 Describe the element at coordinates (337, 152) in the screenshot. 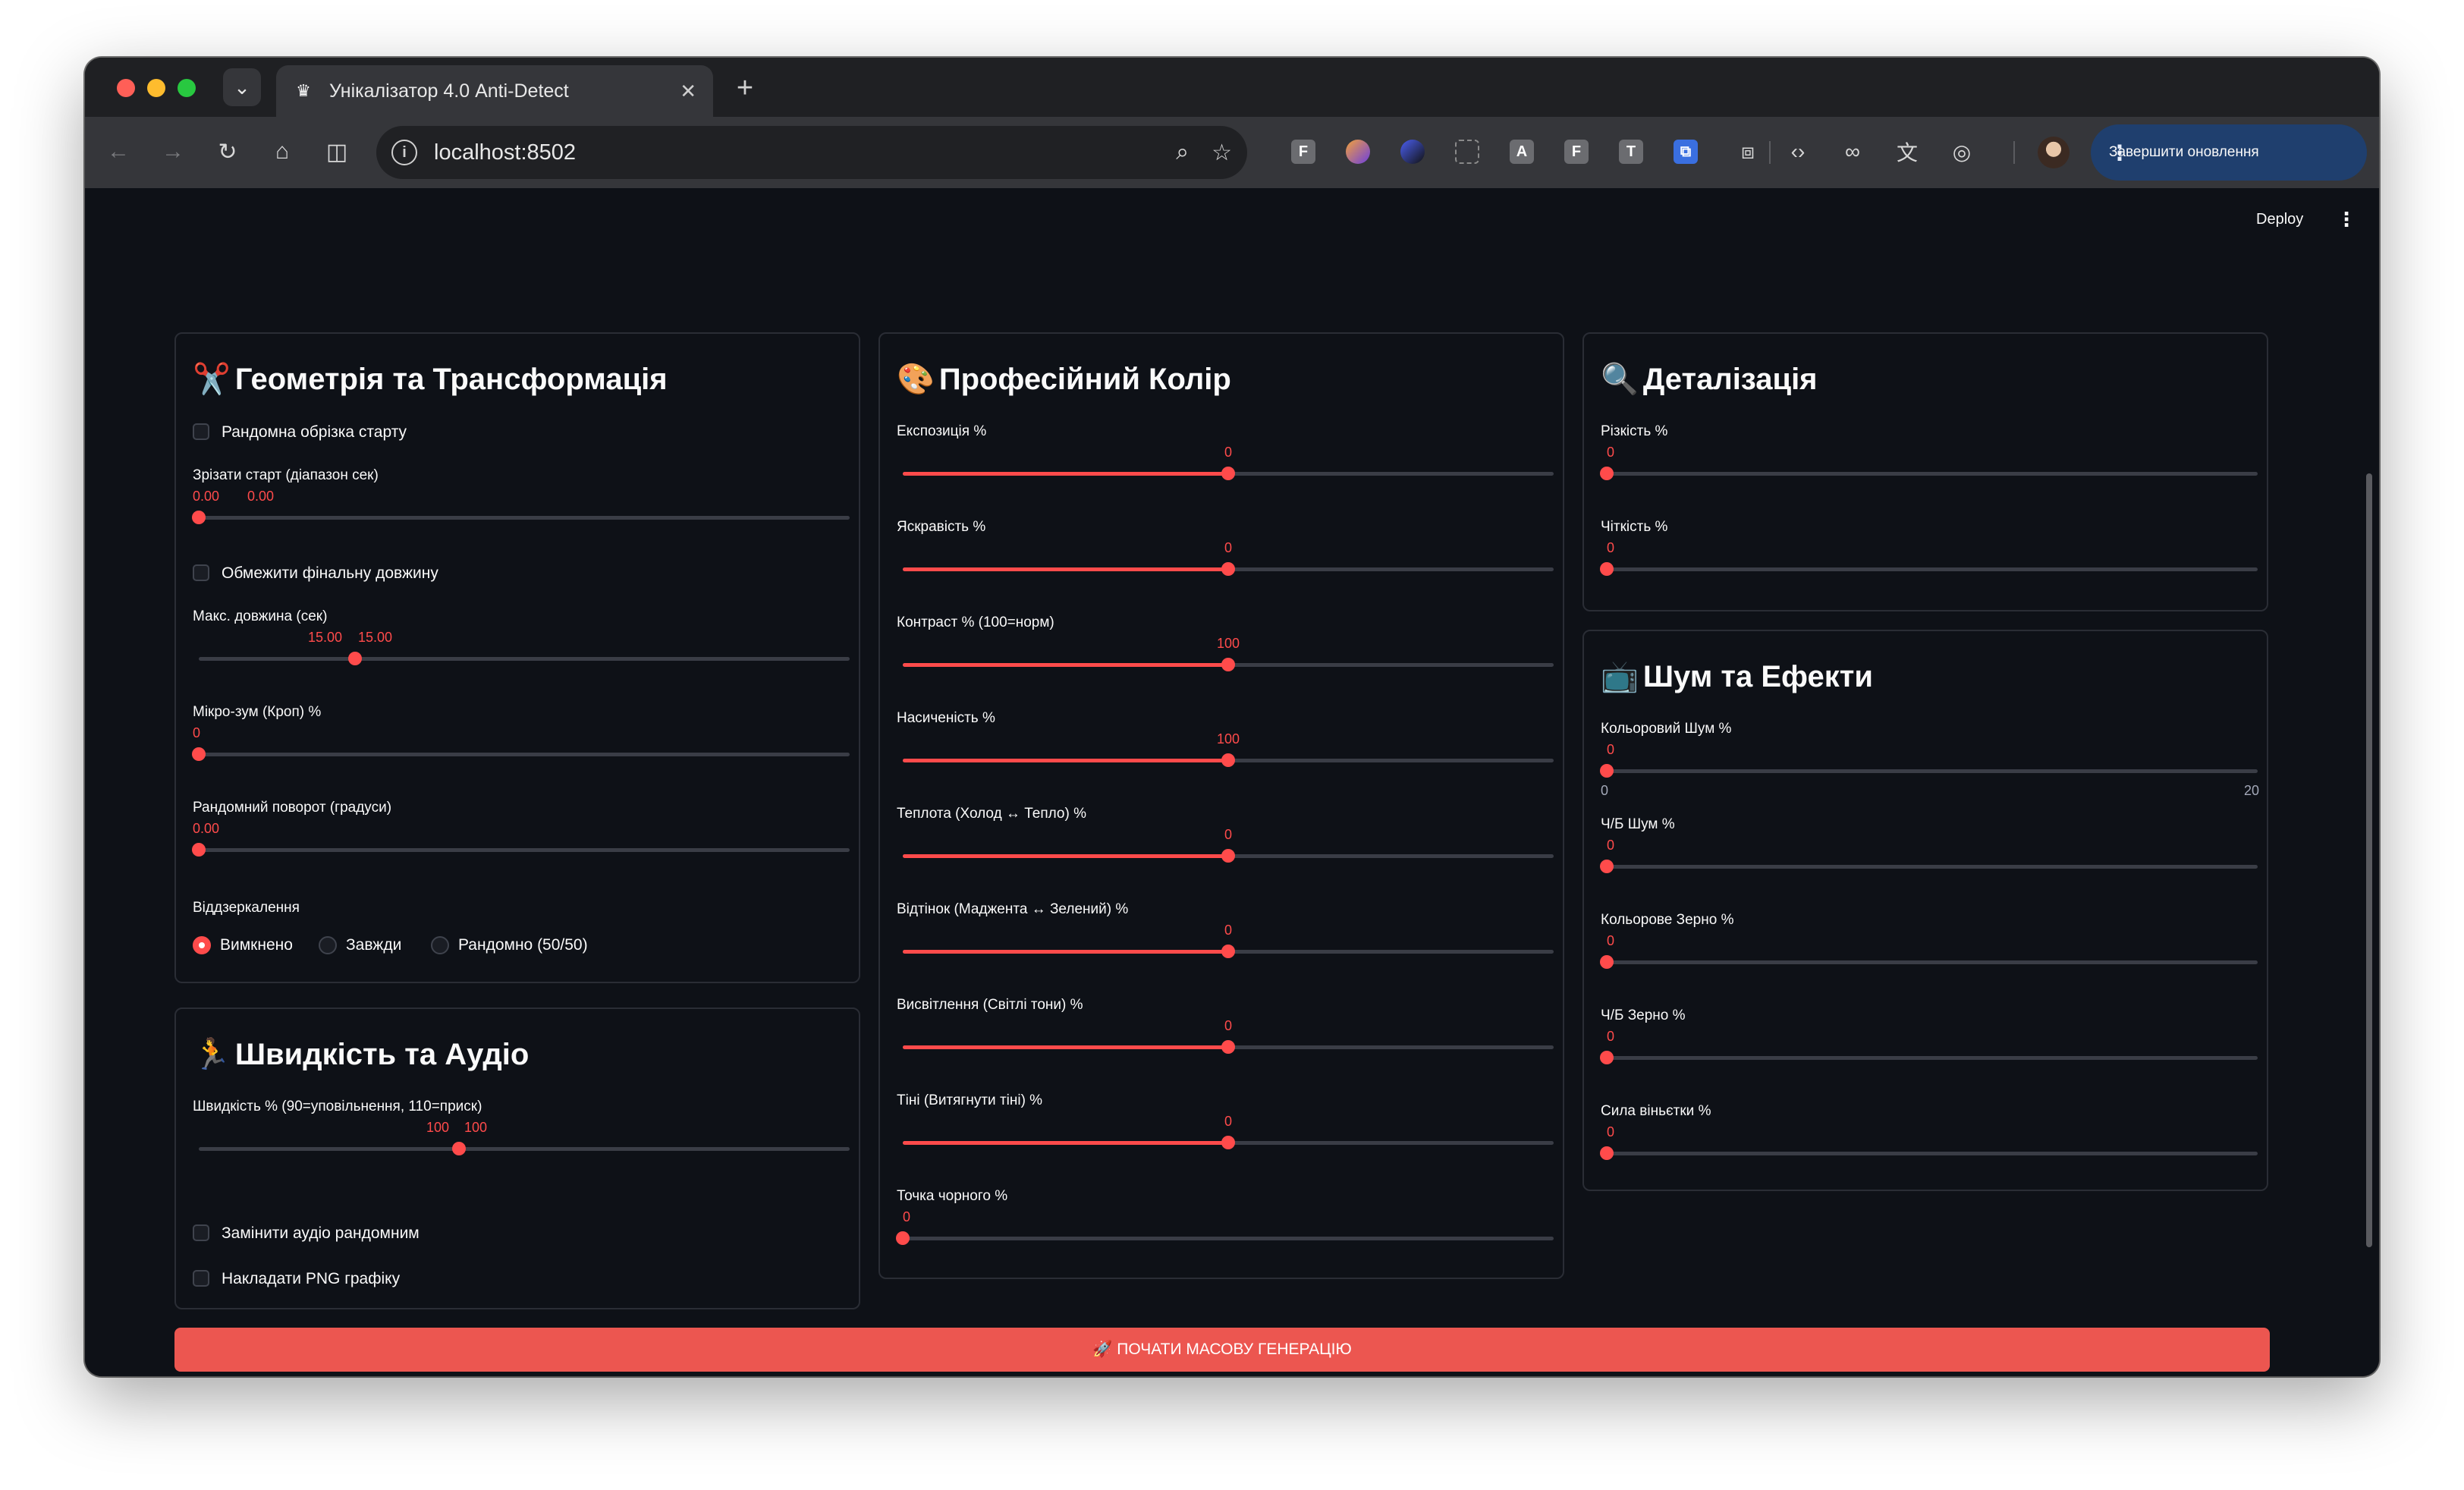

I see `split-view-icon: ◫` at that location.